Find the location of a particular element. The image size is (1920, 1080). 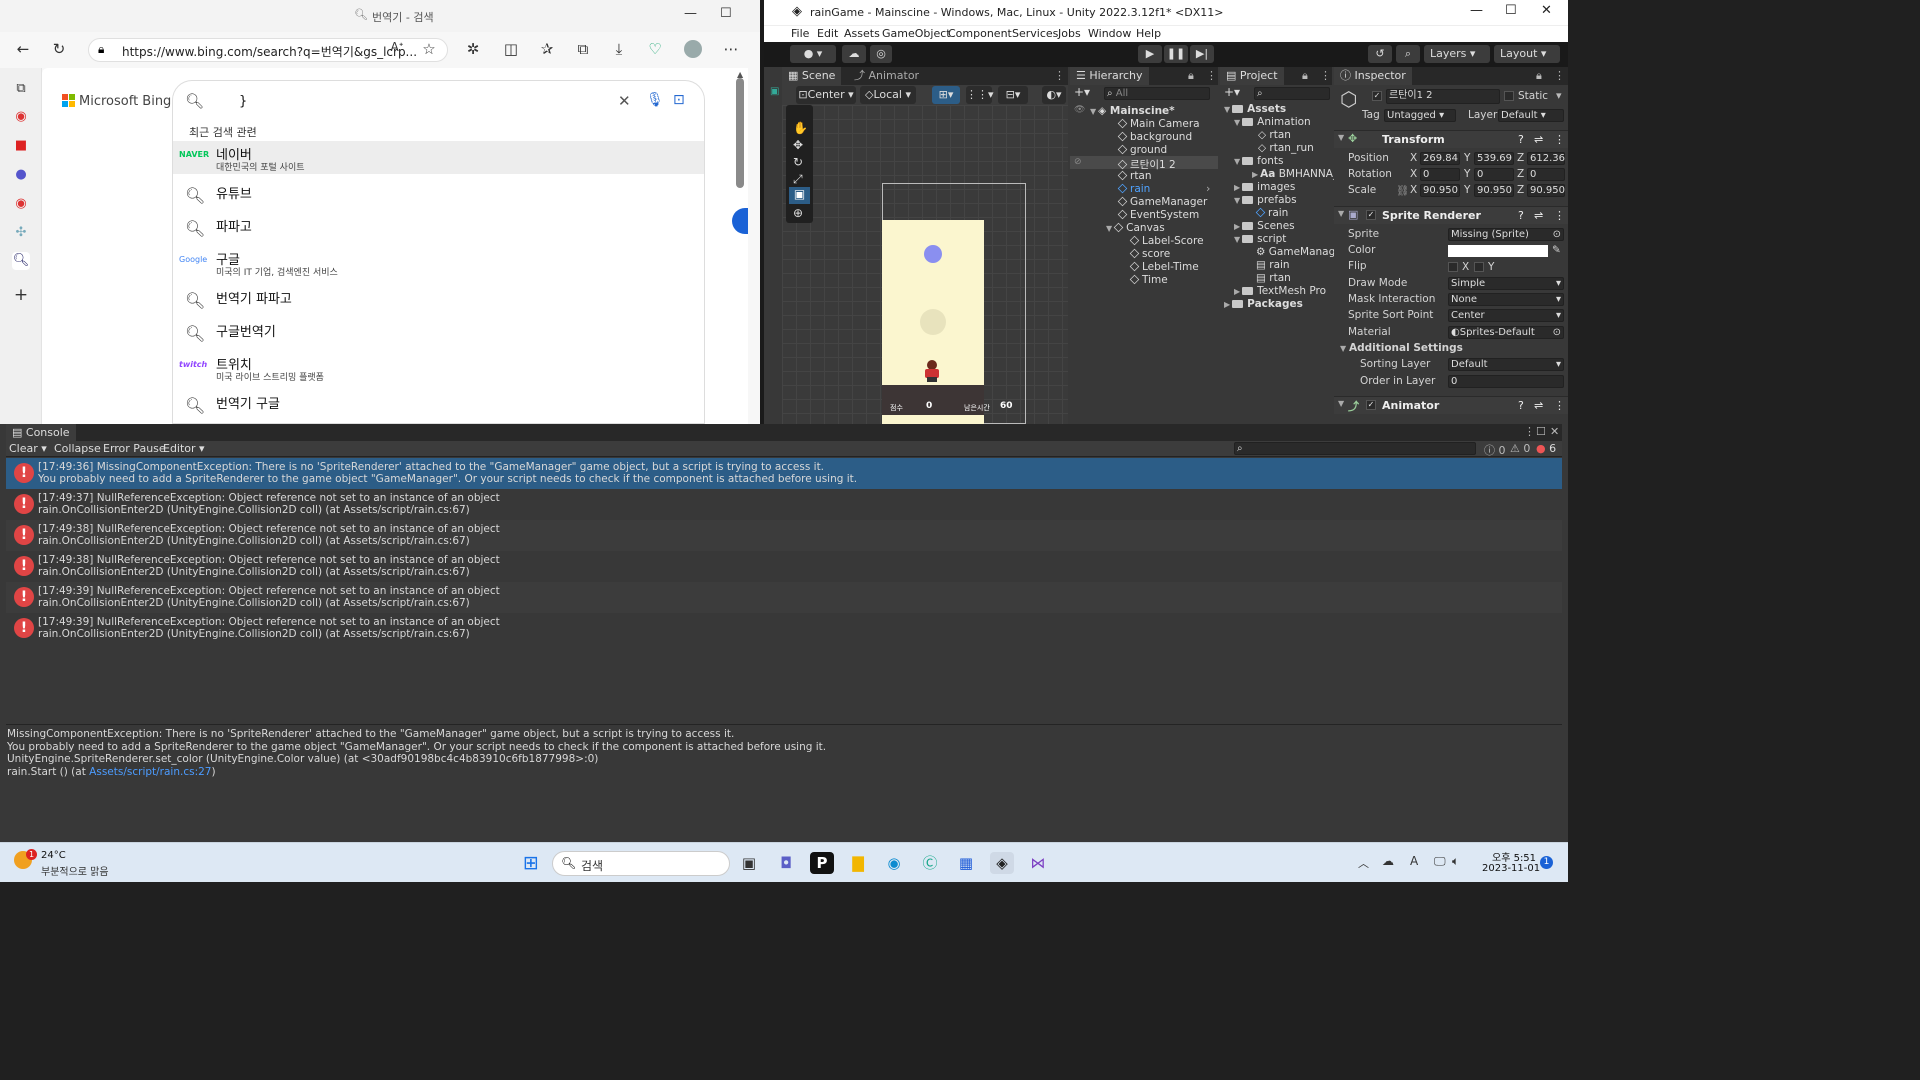

layers-dropdown: Layers ▾ is located at coordinates (1457, 54).